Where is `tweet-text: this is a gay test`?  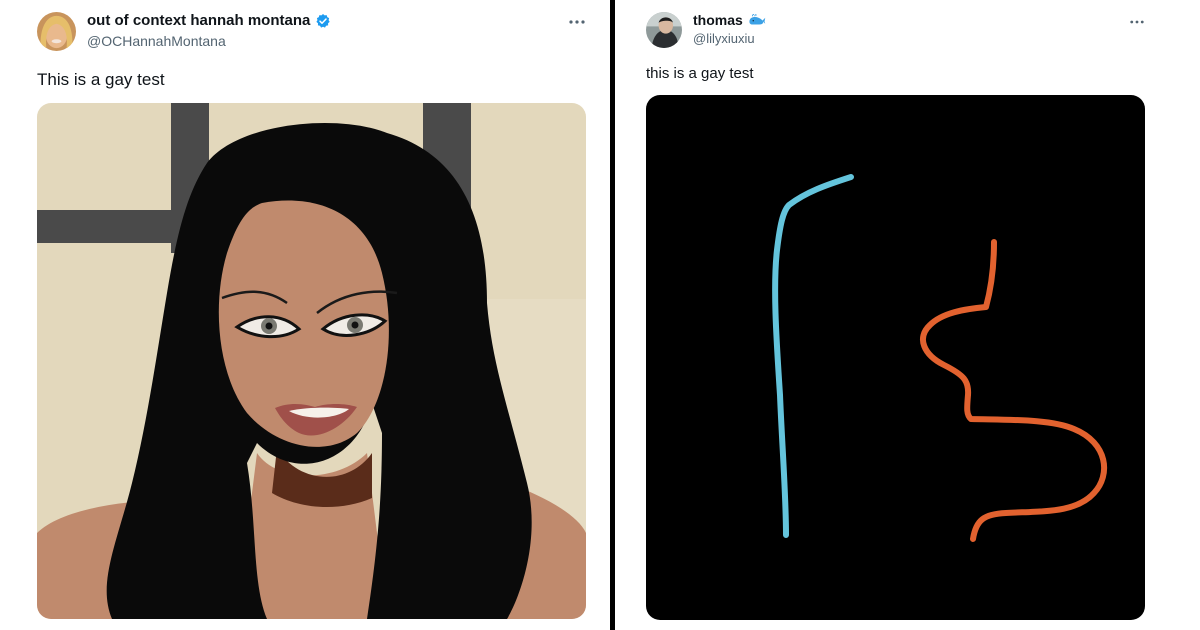
tweet-text: this is a gay test is located at coordinates (700, 73).